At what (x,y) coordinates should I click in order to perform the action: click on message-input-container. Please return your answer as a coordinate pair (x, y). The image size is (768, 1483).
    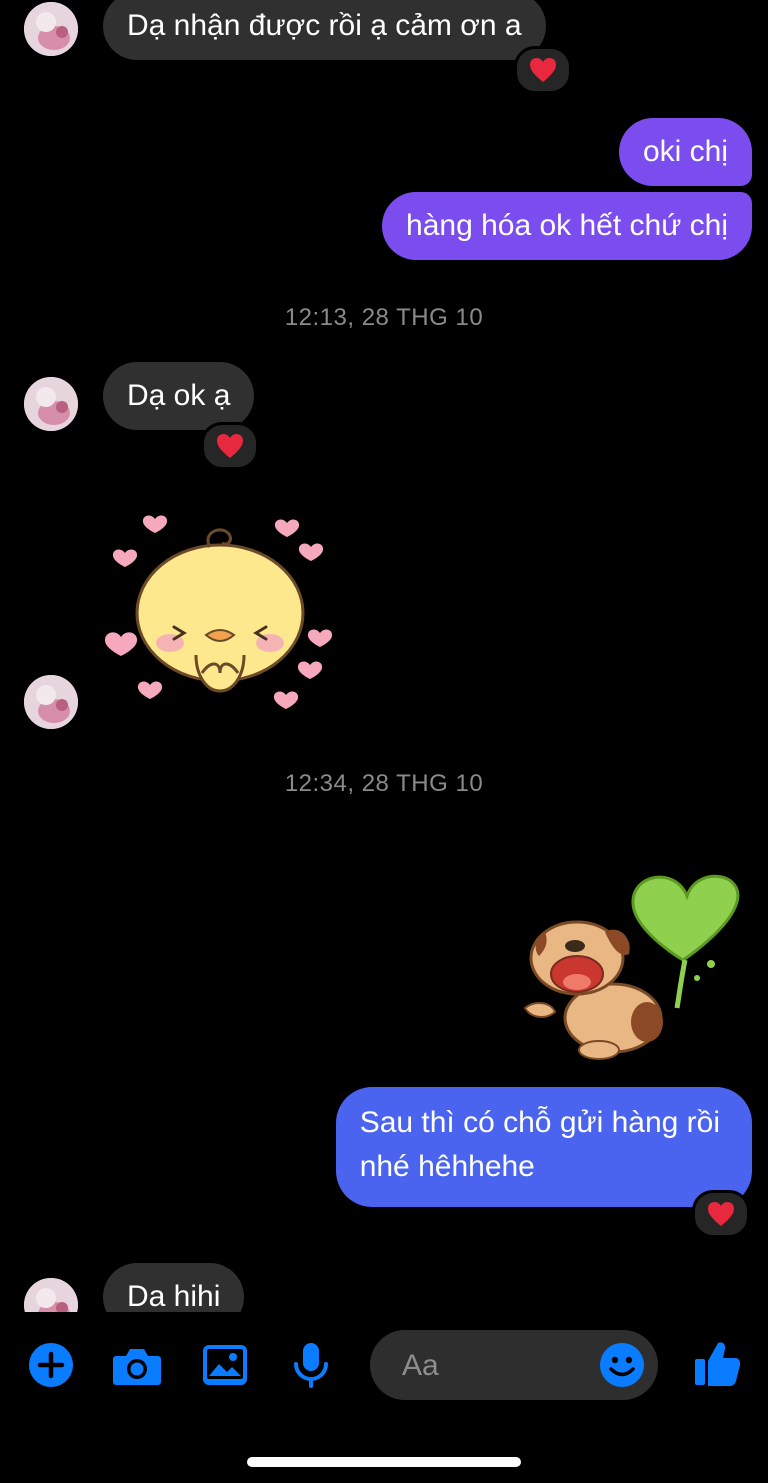
    Looking at the image, I should click on (514, 1366).